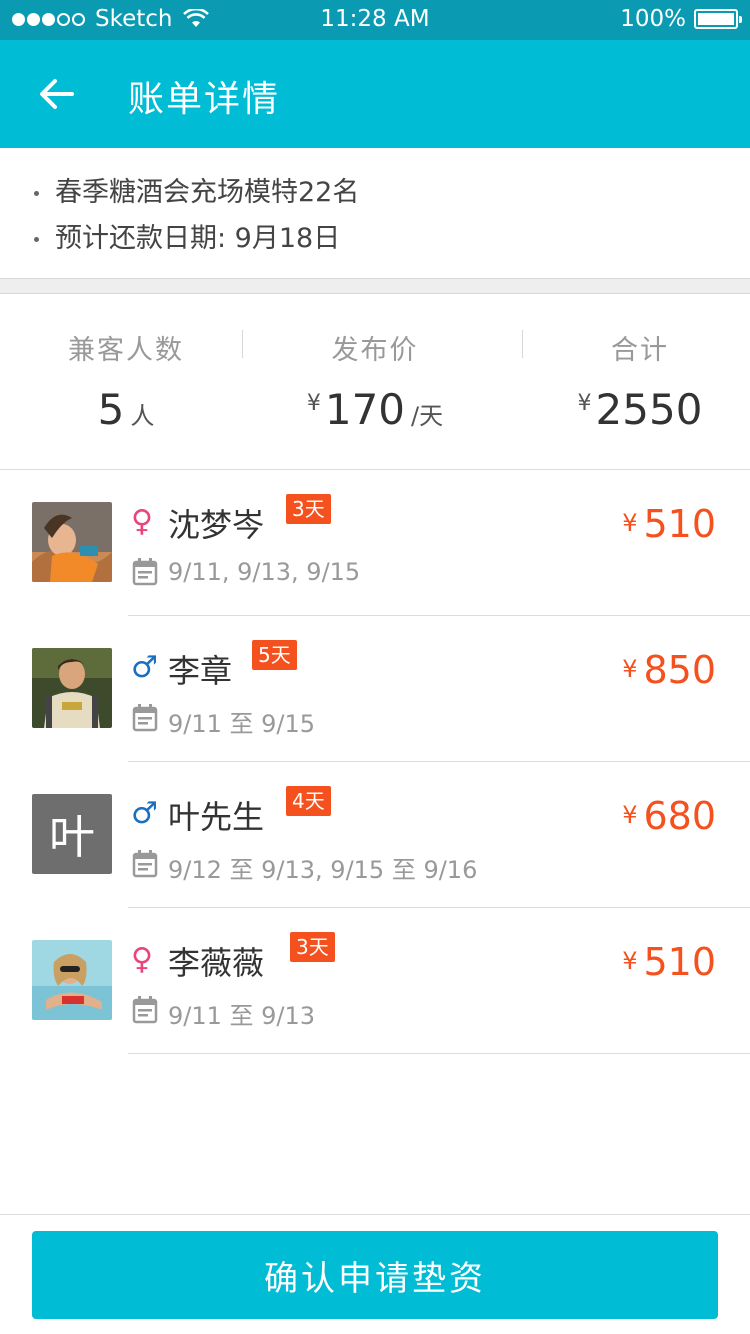  I want to click on info-line-repay-date: 预计还款日期: 9月18日, so click(392, 239).